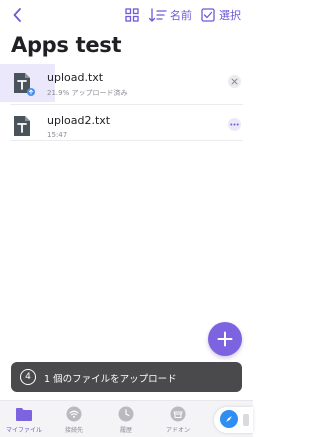  I want to click on file-name: upload.txt, so click(75, 77).